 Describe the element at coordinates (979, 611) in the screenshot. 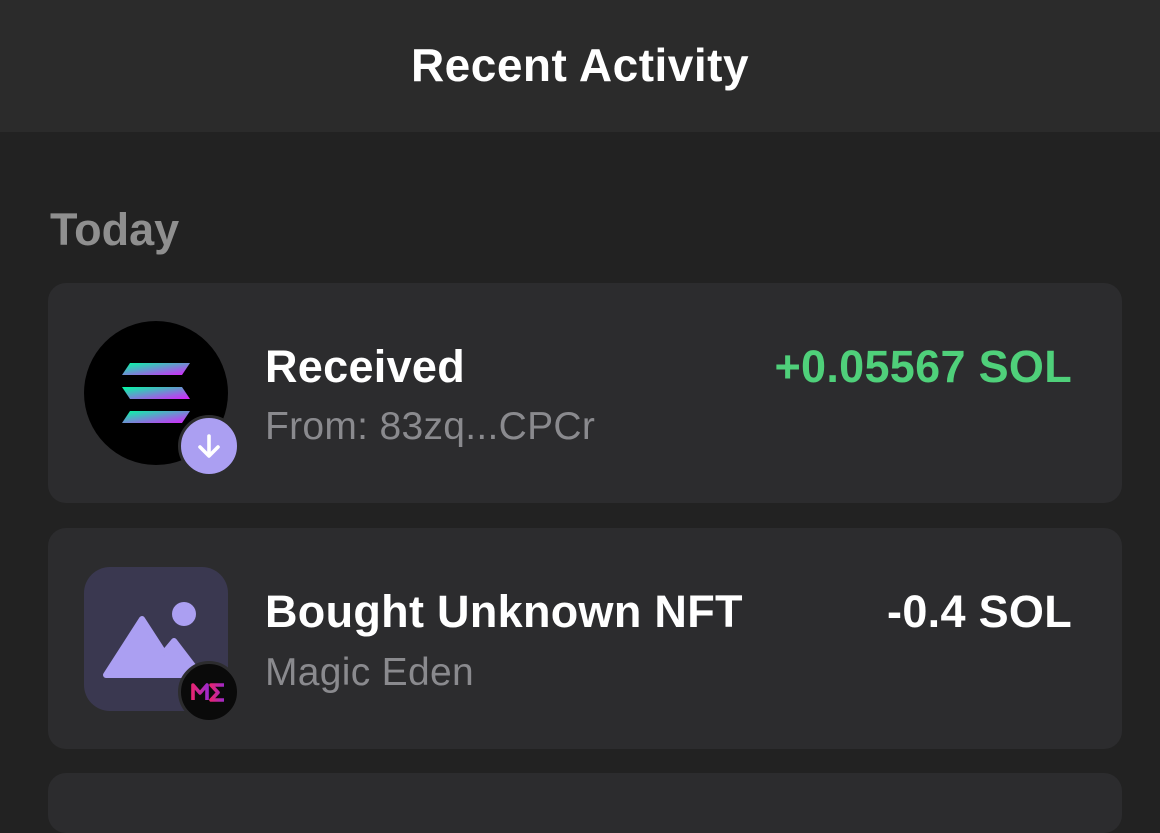

I see `activity-amount: -0.4 SOL` at that location.